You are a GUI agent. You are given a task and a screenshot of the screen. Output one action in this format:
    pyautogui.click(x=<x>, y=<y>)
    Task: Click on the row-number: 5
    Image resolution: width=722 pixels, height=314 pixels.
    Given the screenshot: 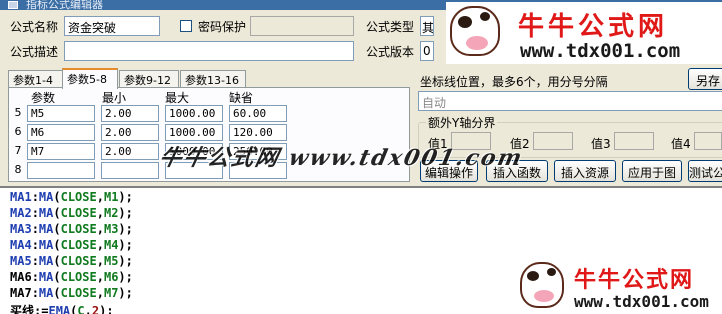 What is the action you would take?
    pyautogui.click(x=18, y=112)
    